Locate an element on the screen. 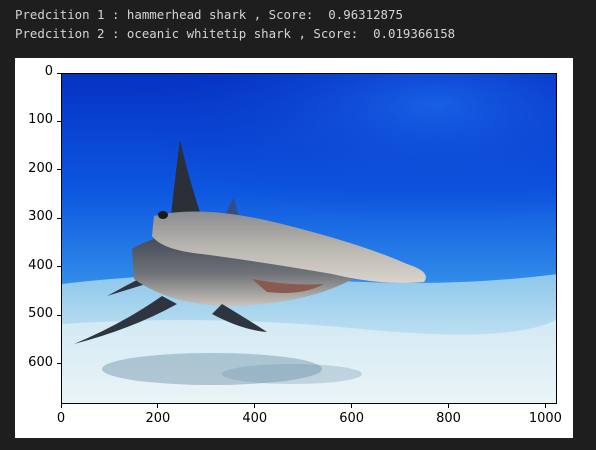  y-tick-label: 0 is located at coordinates (48, 71).